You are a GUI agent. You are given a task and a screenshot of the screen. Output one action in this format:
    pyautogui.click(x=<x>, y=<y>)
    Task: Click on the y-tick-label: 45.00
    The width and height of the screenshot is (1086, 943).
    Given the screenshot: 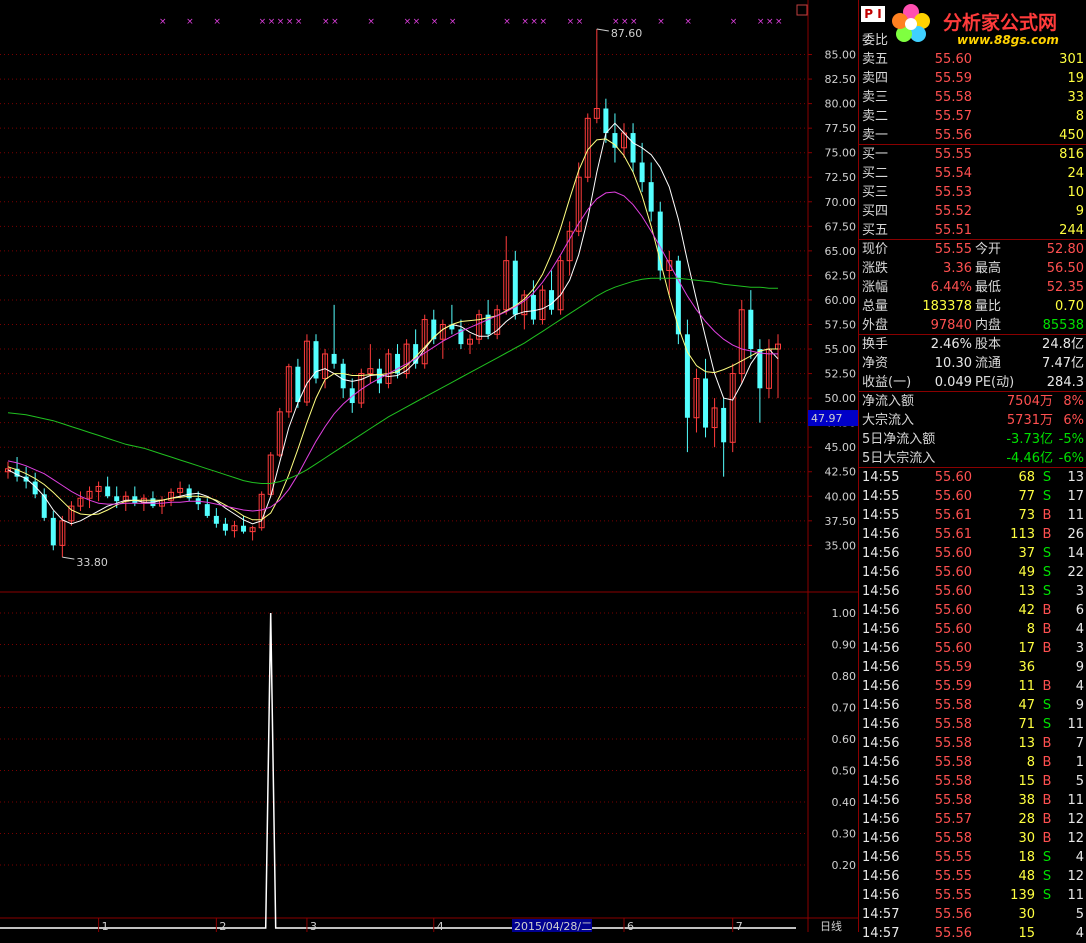 What is the action you would take?
    pyautogui.click(x=841, y=447)
    